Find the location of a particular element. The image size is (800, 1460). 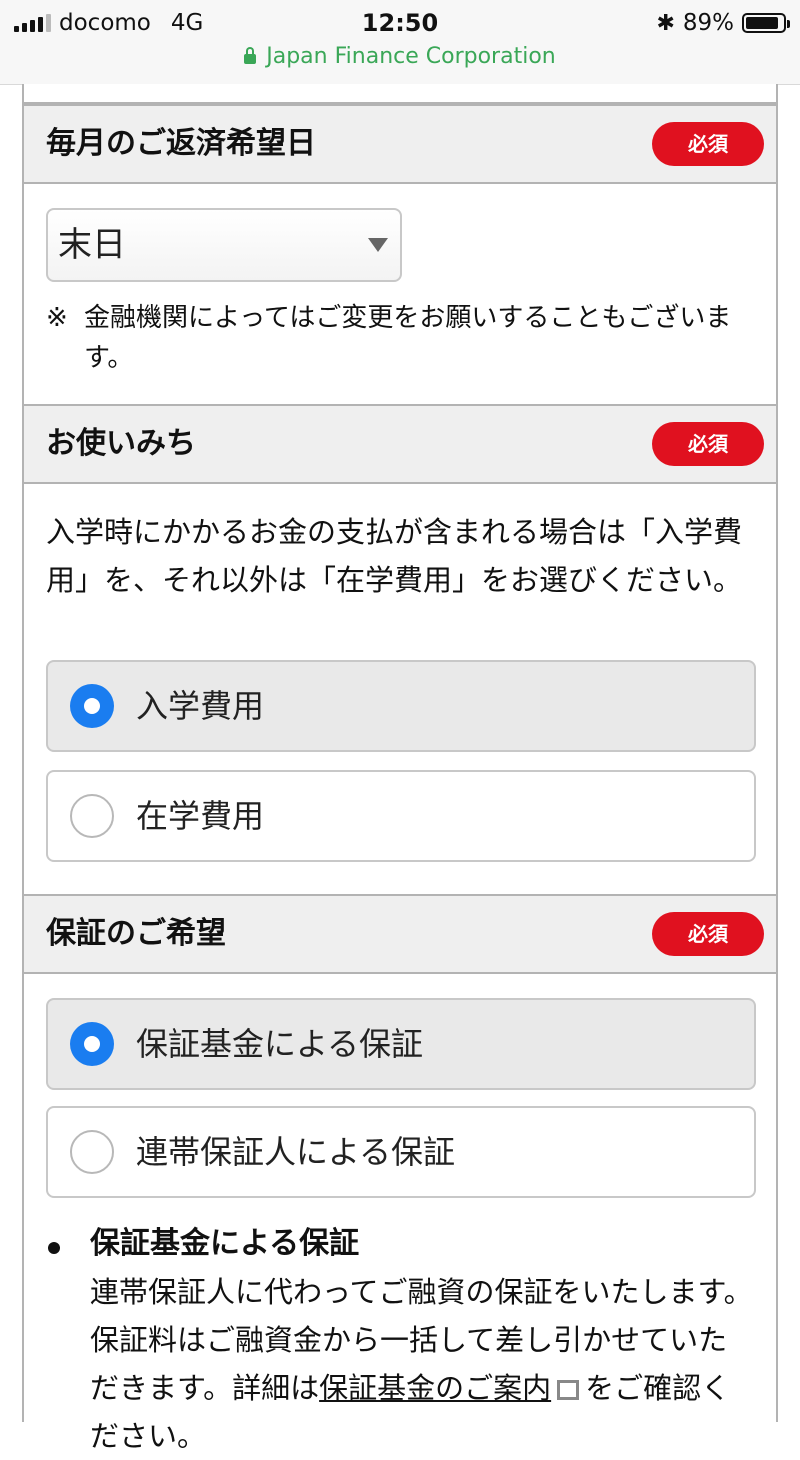

status-right: ✱ 89% is located at coordinates (723, 23).